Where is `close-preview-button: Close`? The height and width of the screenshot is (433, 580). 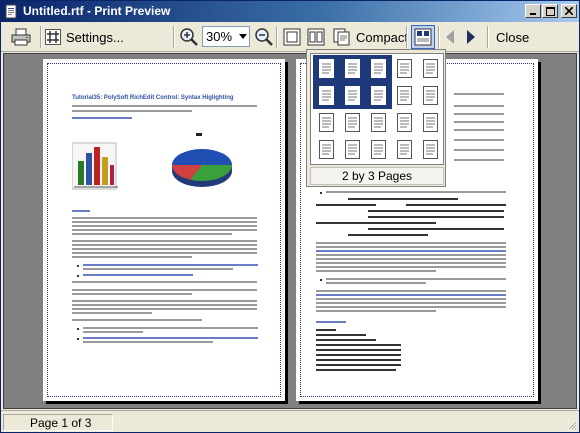
close-preview-button: Close is located at coordinates (510, 37).